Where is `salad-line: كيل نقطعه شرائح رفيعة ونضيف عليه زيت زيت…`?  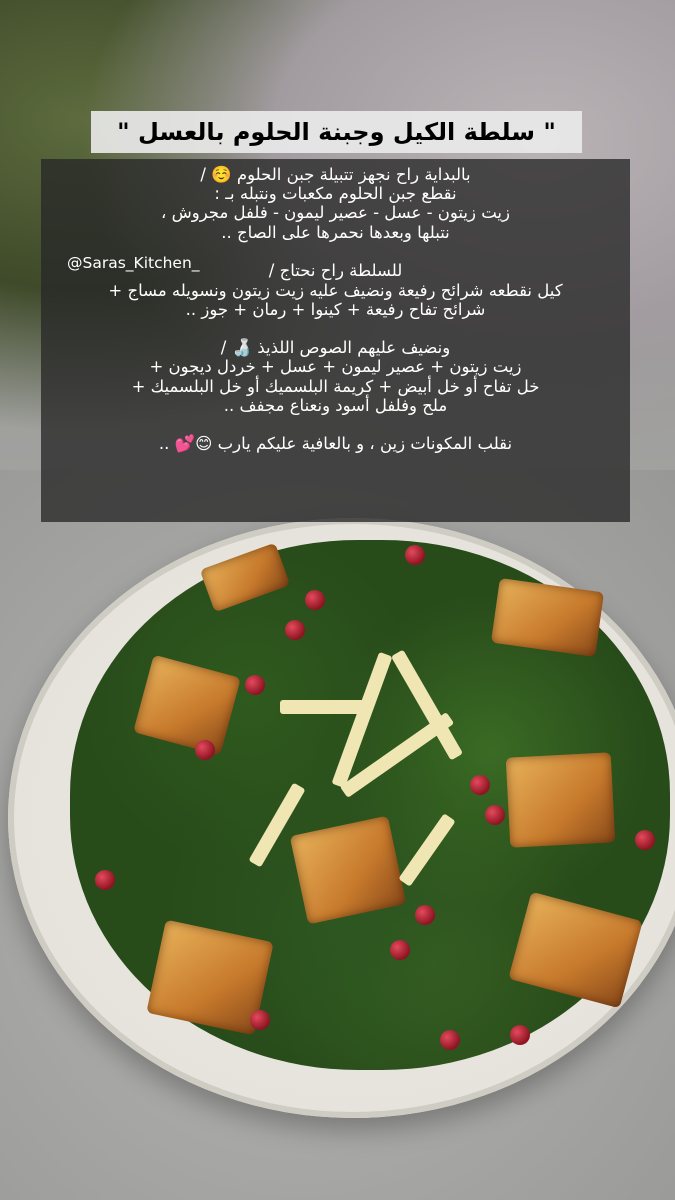
salad-line: كيل نقطعه شرائح رفيعة ونضيف عليه زيت زيت… is located at coordinates (335, 290).